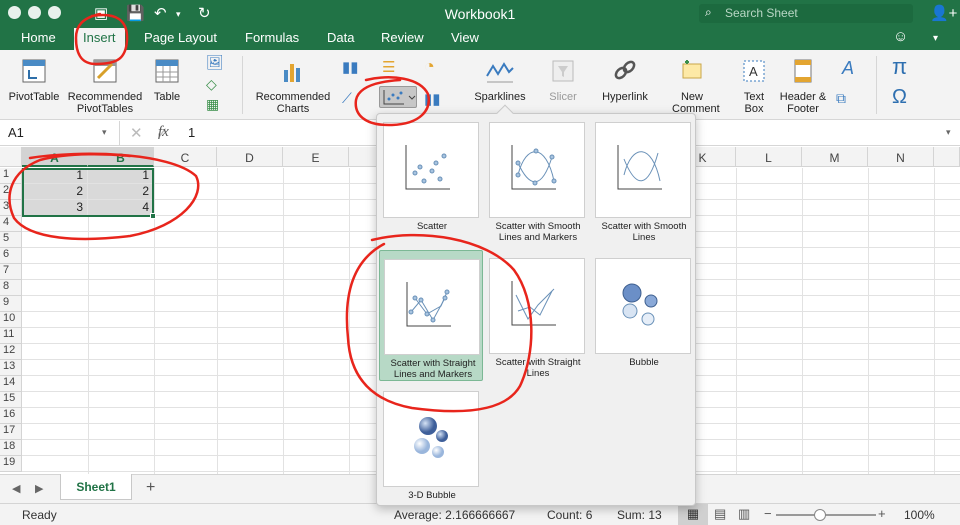 The height and width of the screenshot is (525, 960). Describe the element at coordinates (753, 71) in the screenshot. I see `svg-text: A` at that location.